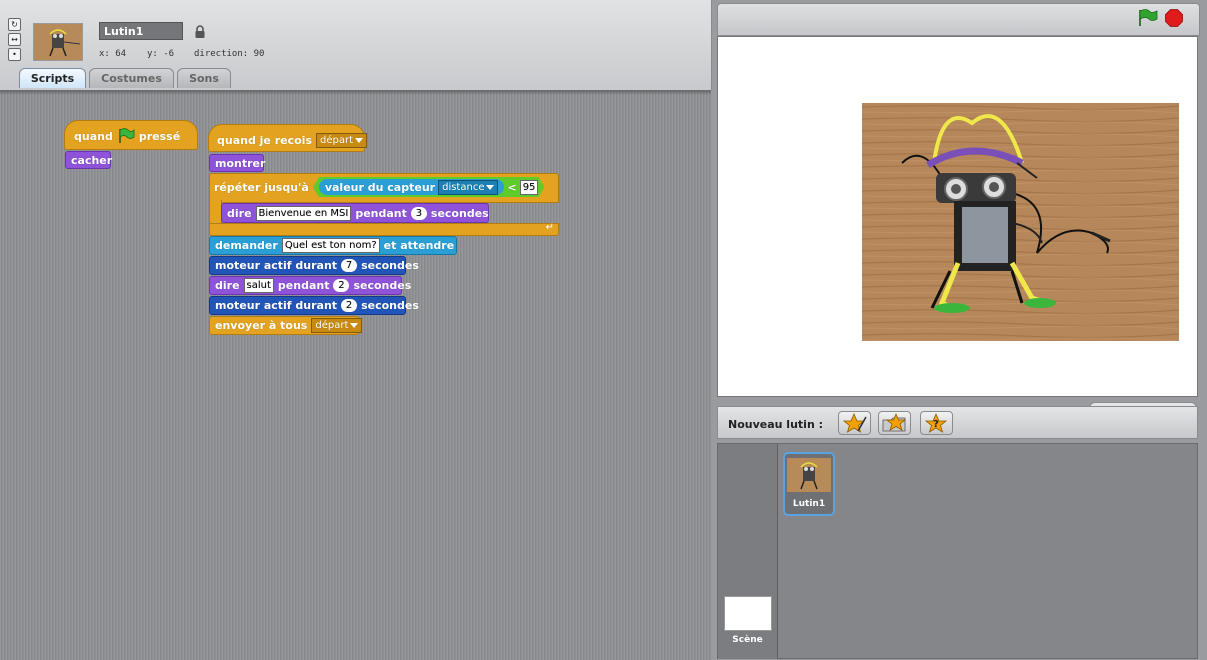  I want to click on threshold-input: 95, so click(529, 187).